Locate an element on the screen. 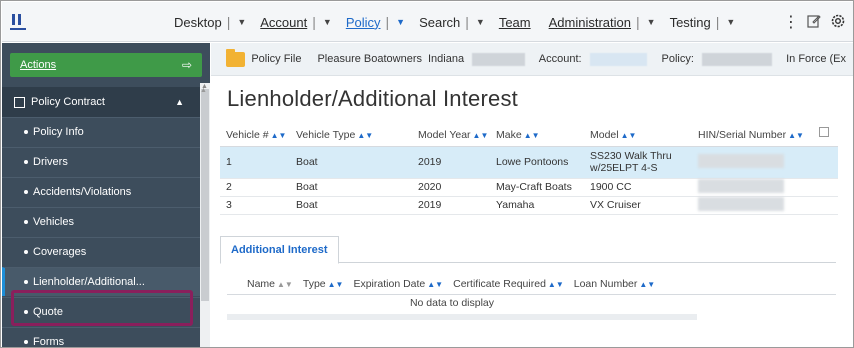 The image size is (854, 348). column-label: Vehicle Type is located at coordinates (326, 134).